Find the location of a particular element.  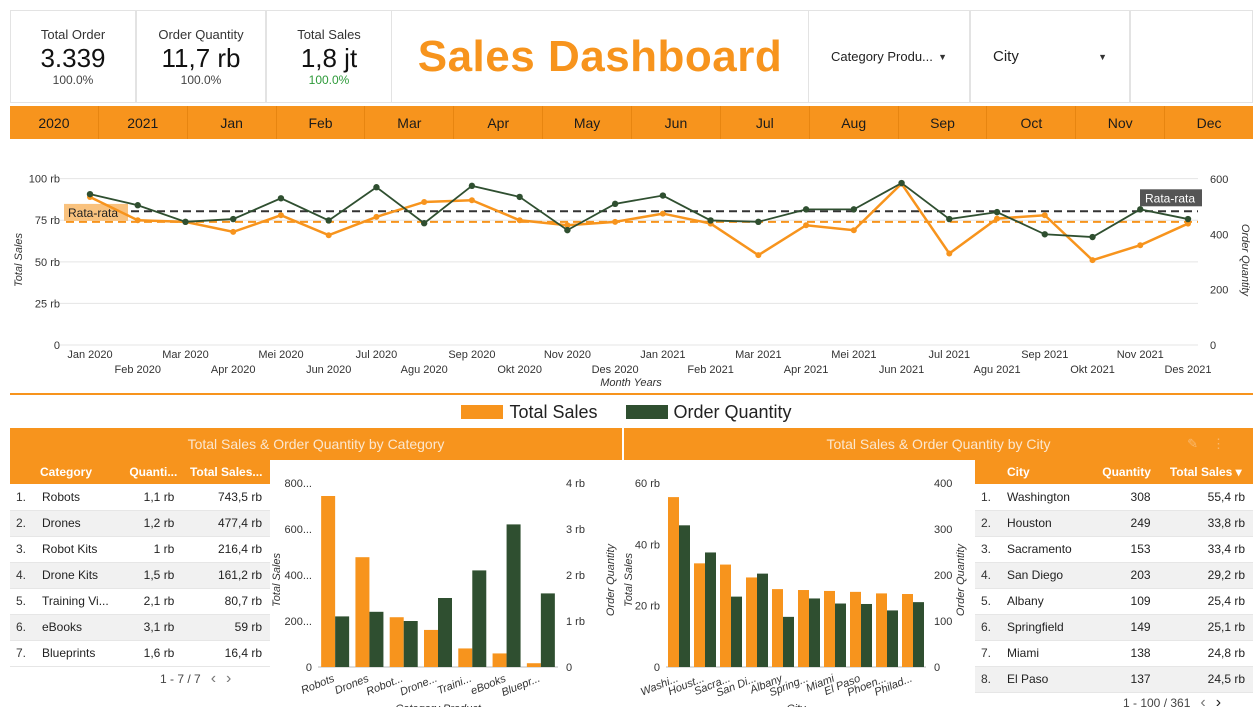

filter-jun: Jun is located at coordinates (676, 122).